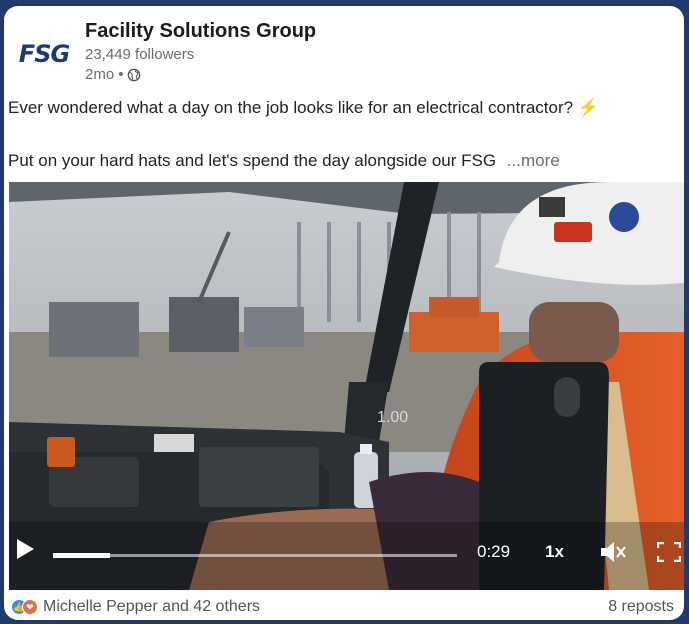  I want to click on love-reaction-icon: ❤, so click(30, 607).